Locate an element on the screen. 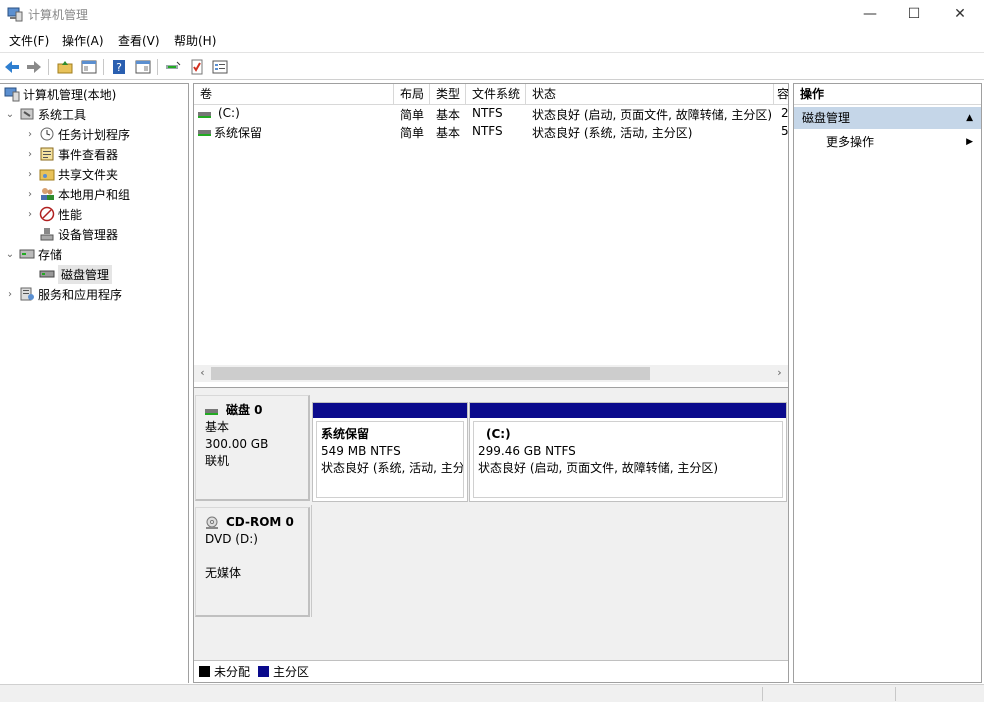 The image size is (984, 702). volume-capacity: 2 is located at coordinates (785, 113).